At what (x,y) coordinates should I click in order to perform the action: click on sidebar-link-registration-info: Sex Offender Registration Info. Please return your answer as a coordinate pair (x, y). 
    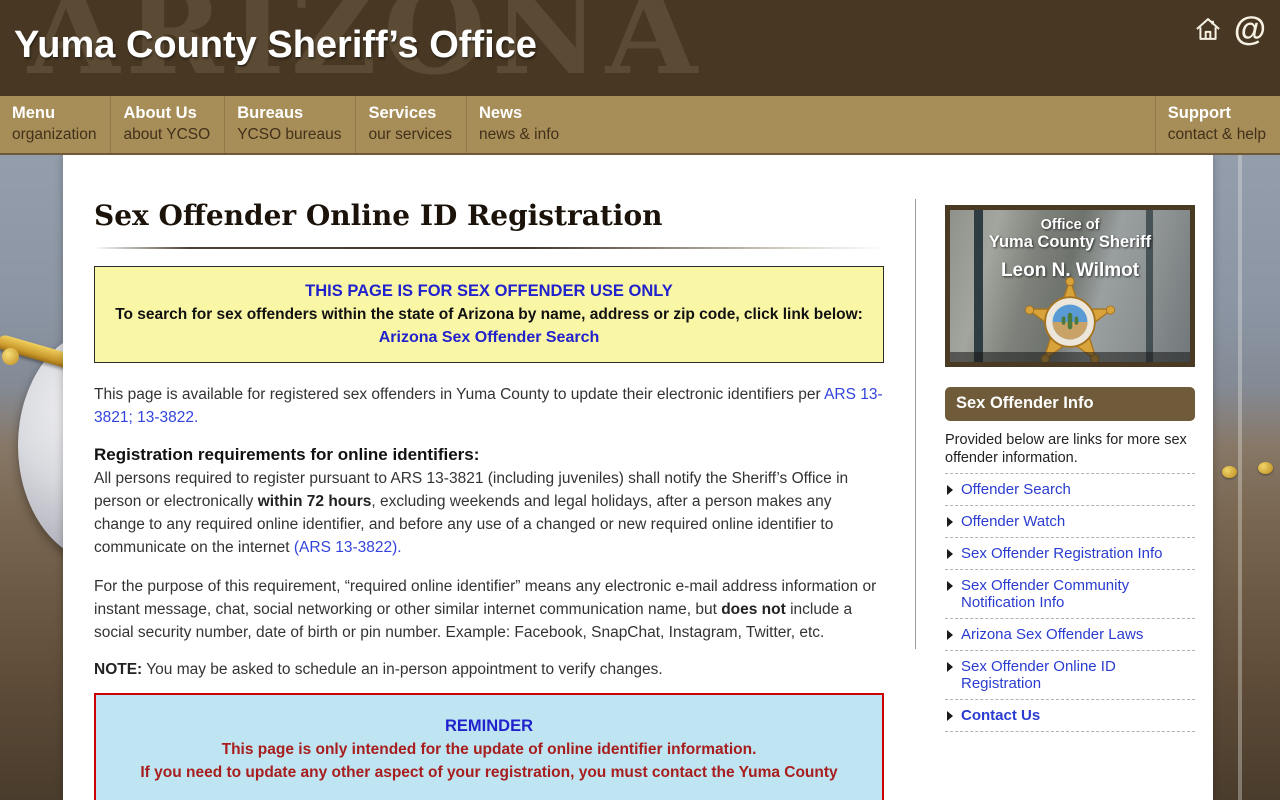
    Looking at the image, I should click on (1070, 554).